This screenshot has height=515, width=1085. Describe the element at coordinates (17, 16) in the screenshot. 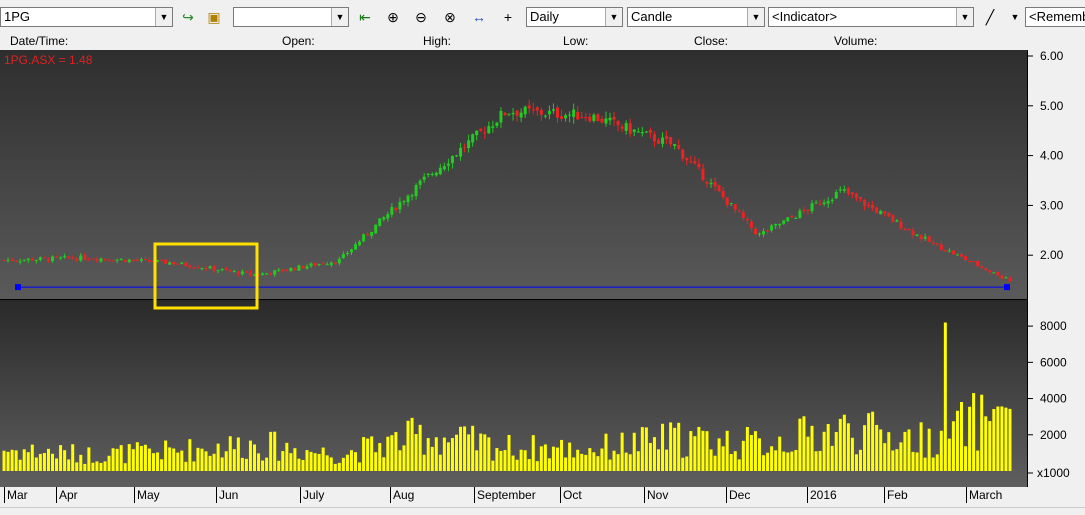

I see `symbol-value: 1PG` at that location.